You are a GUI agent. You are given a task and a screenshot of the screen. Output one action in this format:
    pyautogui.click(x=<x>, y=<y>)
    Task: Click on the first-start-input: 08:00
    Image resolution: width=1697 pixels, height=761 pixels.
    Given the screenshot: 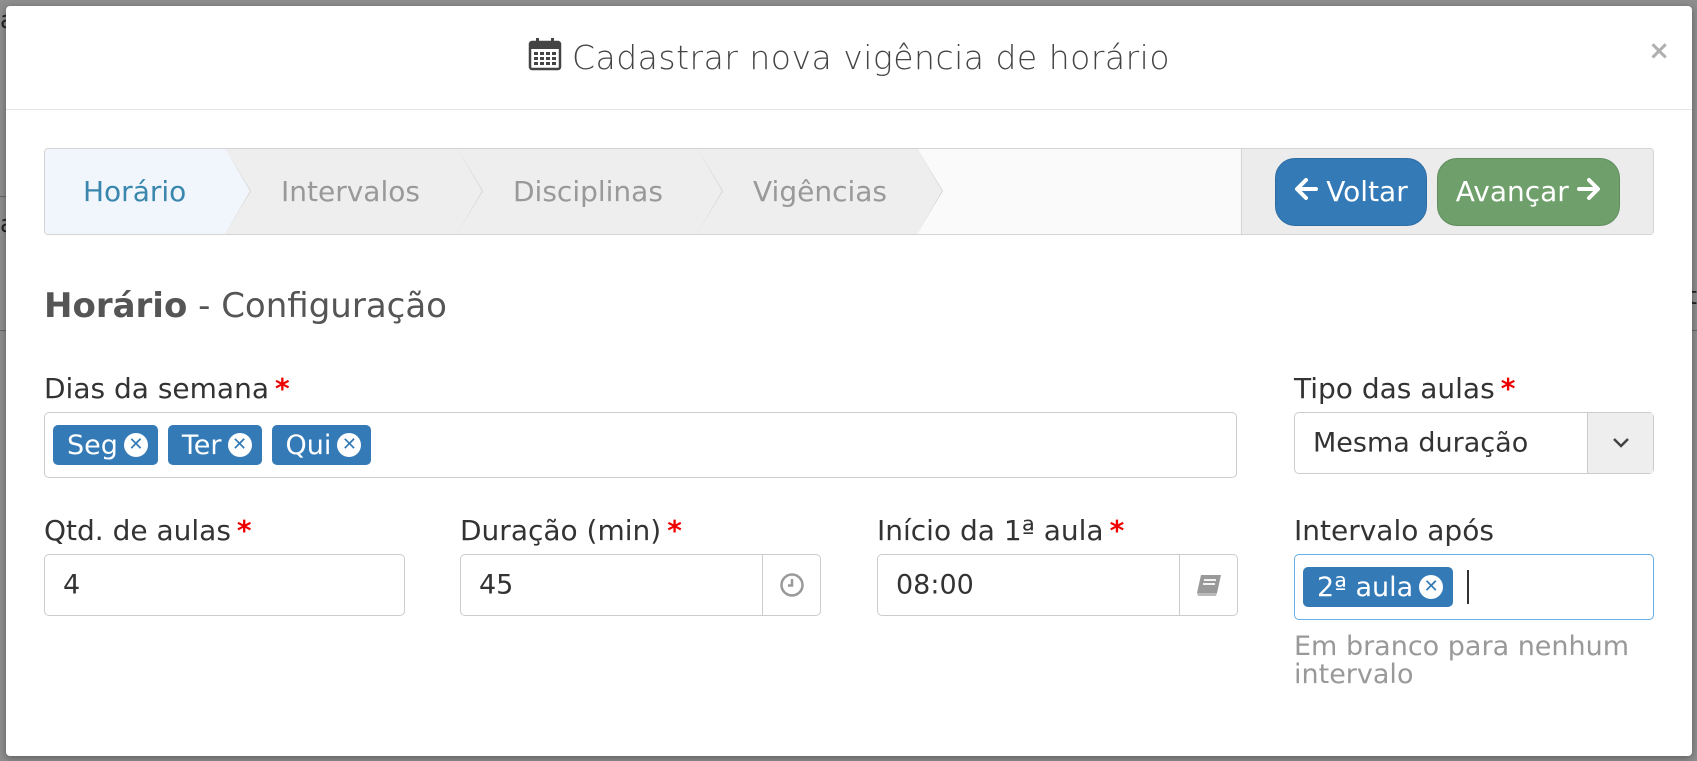 What is the action you would take?
    pyautogui.click(x=1057, y=585)
    